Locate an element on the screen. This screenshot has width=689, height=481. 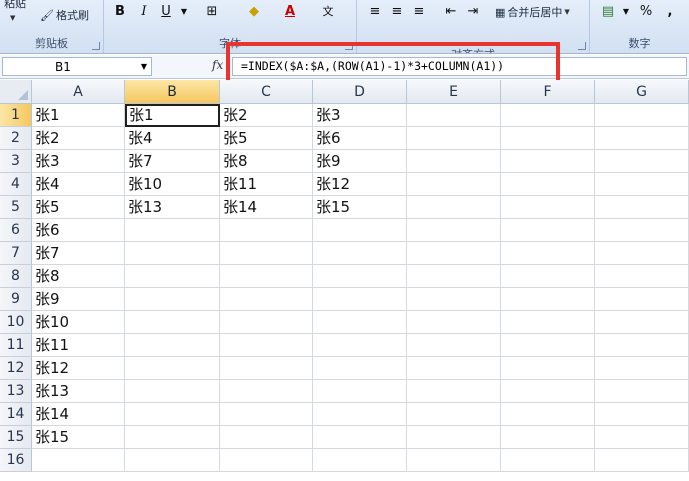
cell-d14 is located at coordinates (360, 414).